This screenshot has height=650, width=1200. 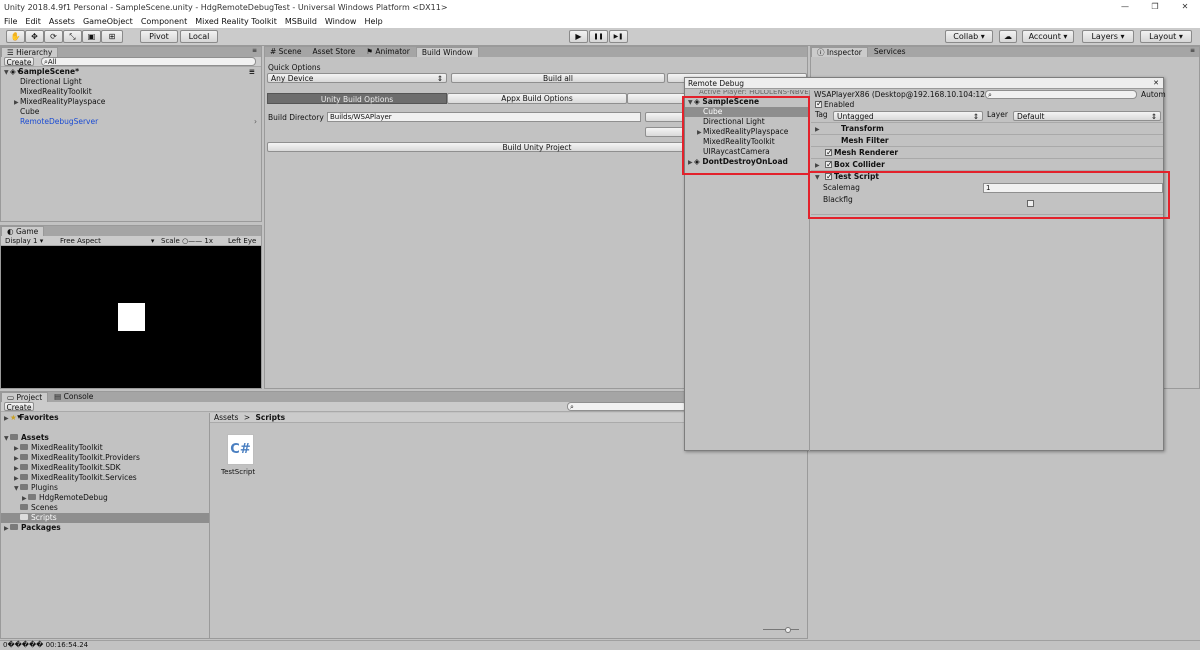 I want to click on display-dropdown: Display 1 ▾, so click(x=24, y=241).